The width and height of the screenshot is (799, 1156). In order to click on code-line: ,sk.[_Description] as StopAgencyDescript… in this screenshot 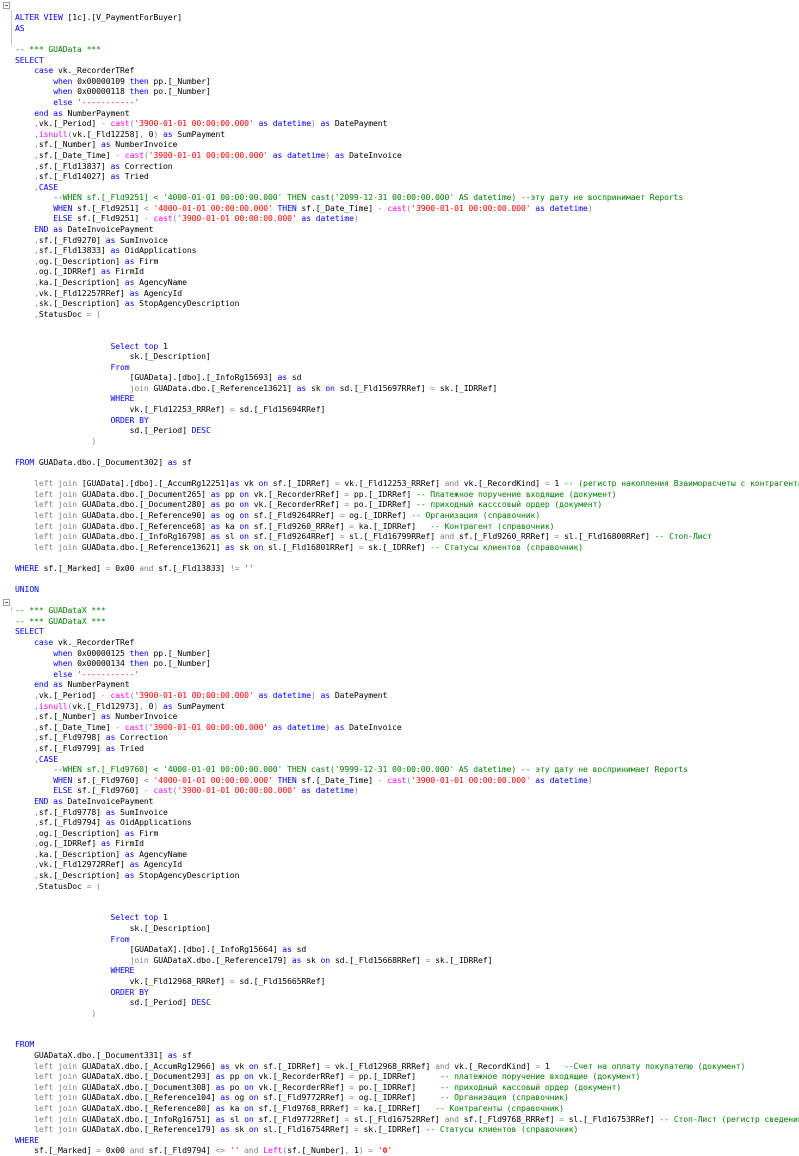, I will do `click(127, 303)`.